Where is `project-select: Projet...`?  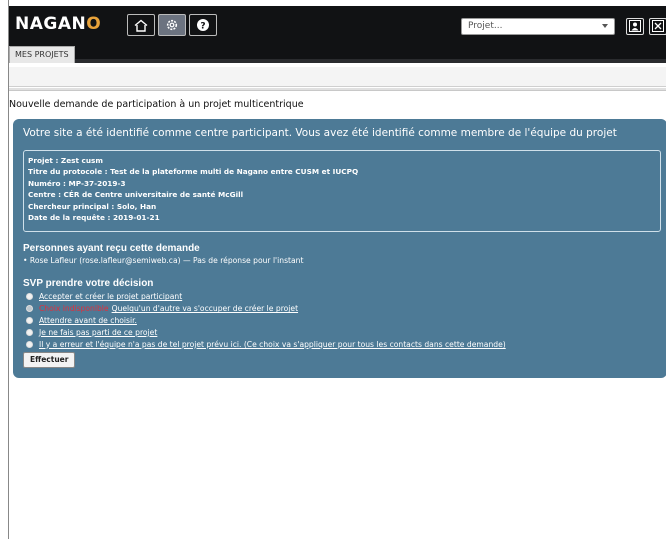
project-select: Projet... is located at coordinates (538, 26).